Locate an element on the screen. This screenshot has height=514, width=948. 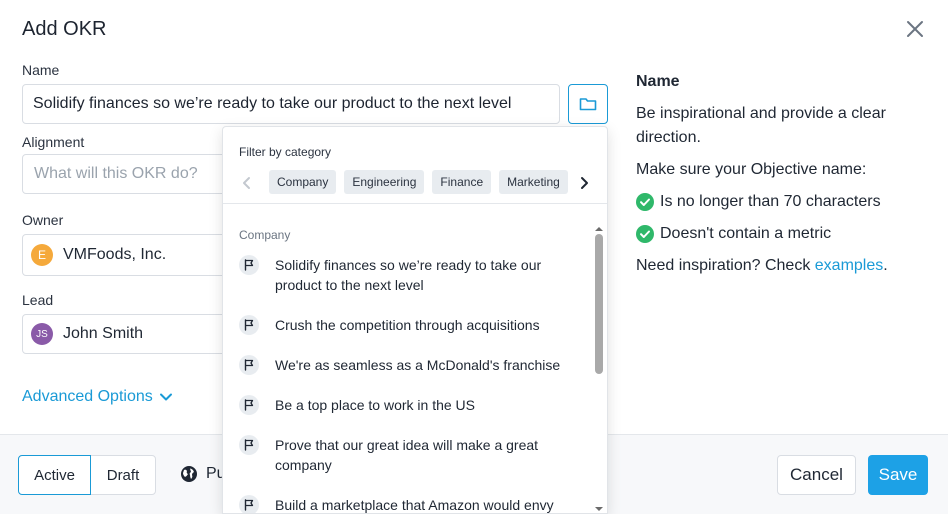
close-icon is located at coordinates (915, 29).